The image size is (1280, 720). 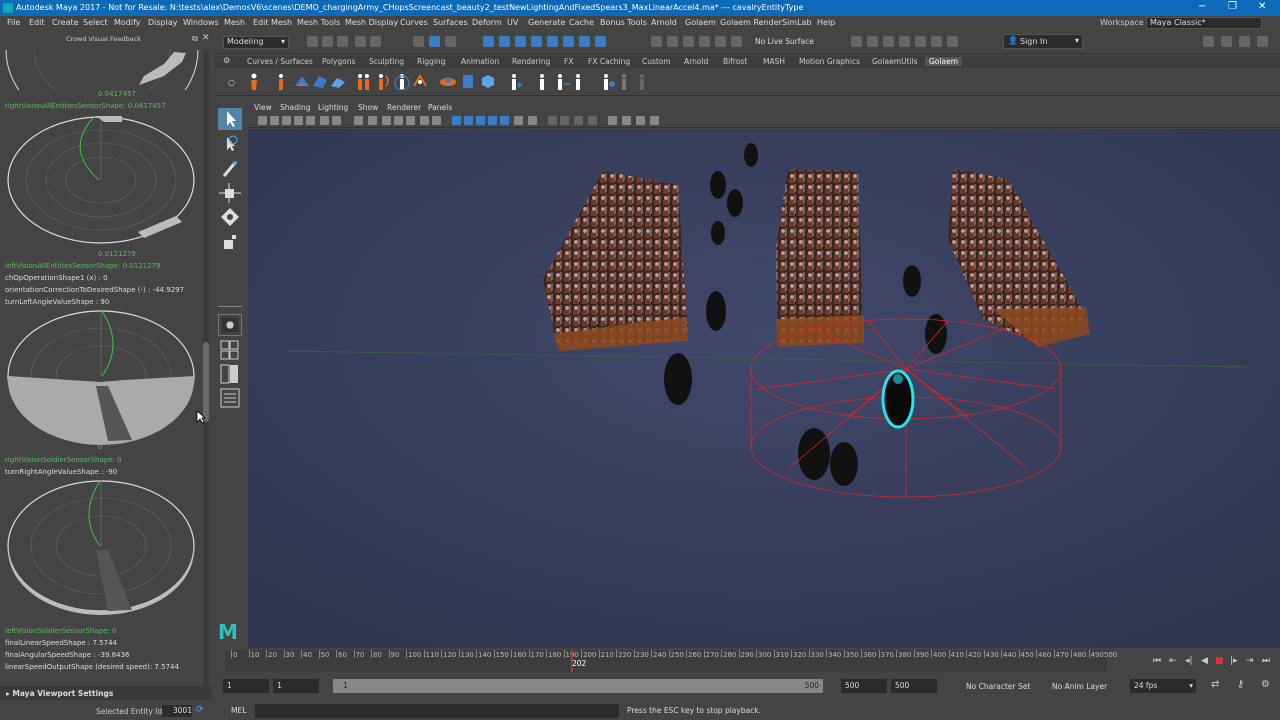 I want to click on loop-icon: ⇄, so click(x=1215, y=684).